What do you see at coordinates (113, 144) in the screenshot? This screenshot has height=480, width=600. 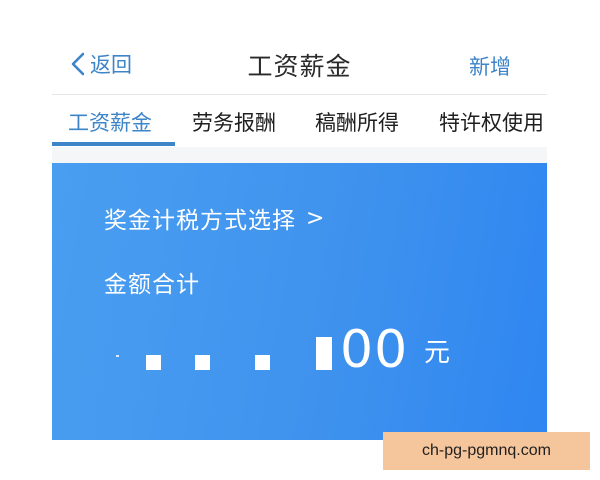 I see `active-tab-indicator` at bounding box center [113, 144].